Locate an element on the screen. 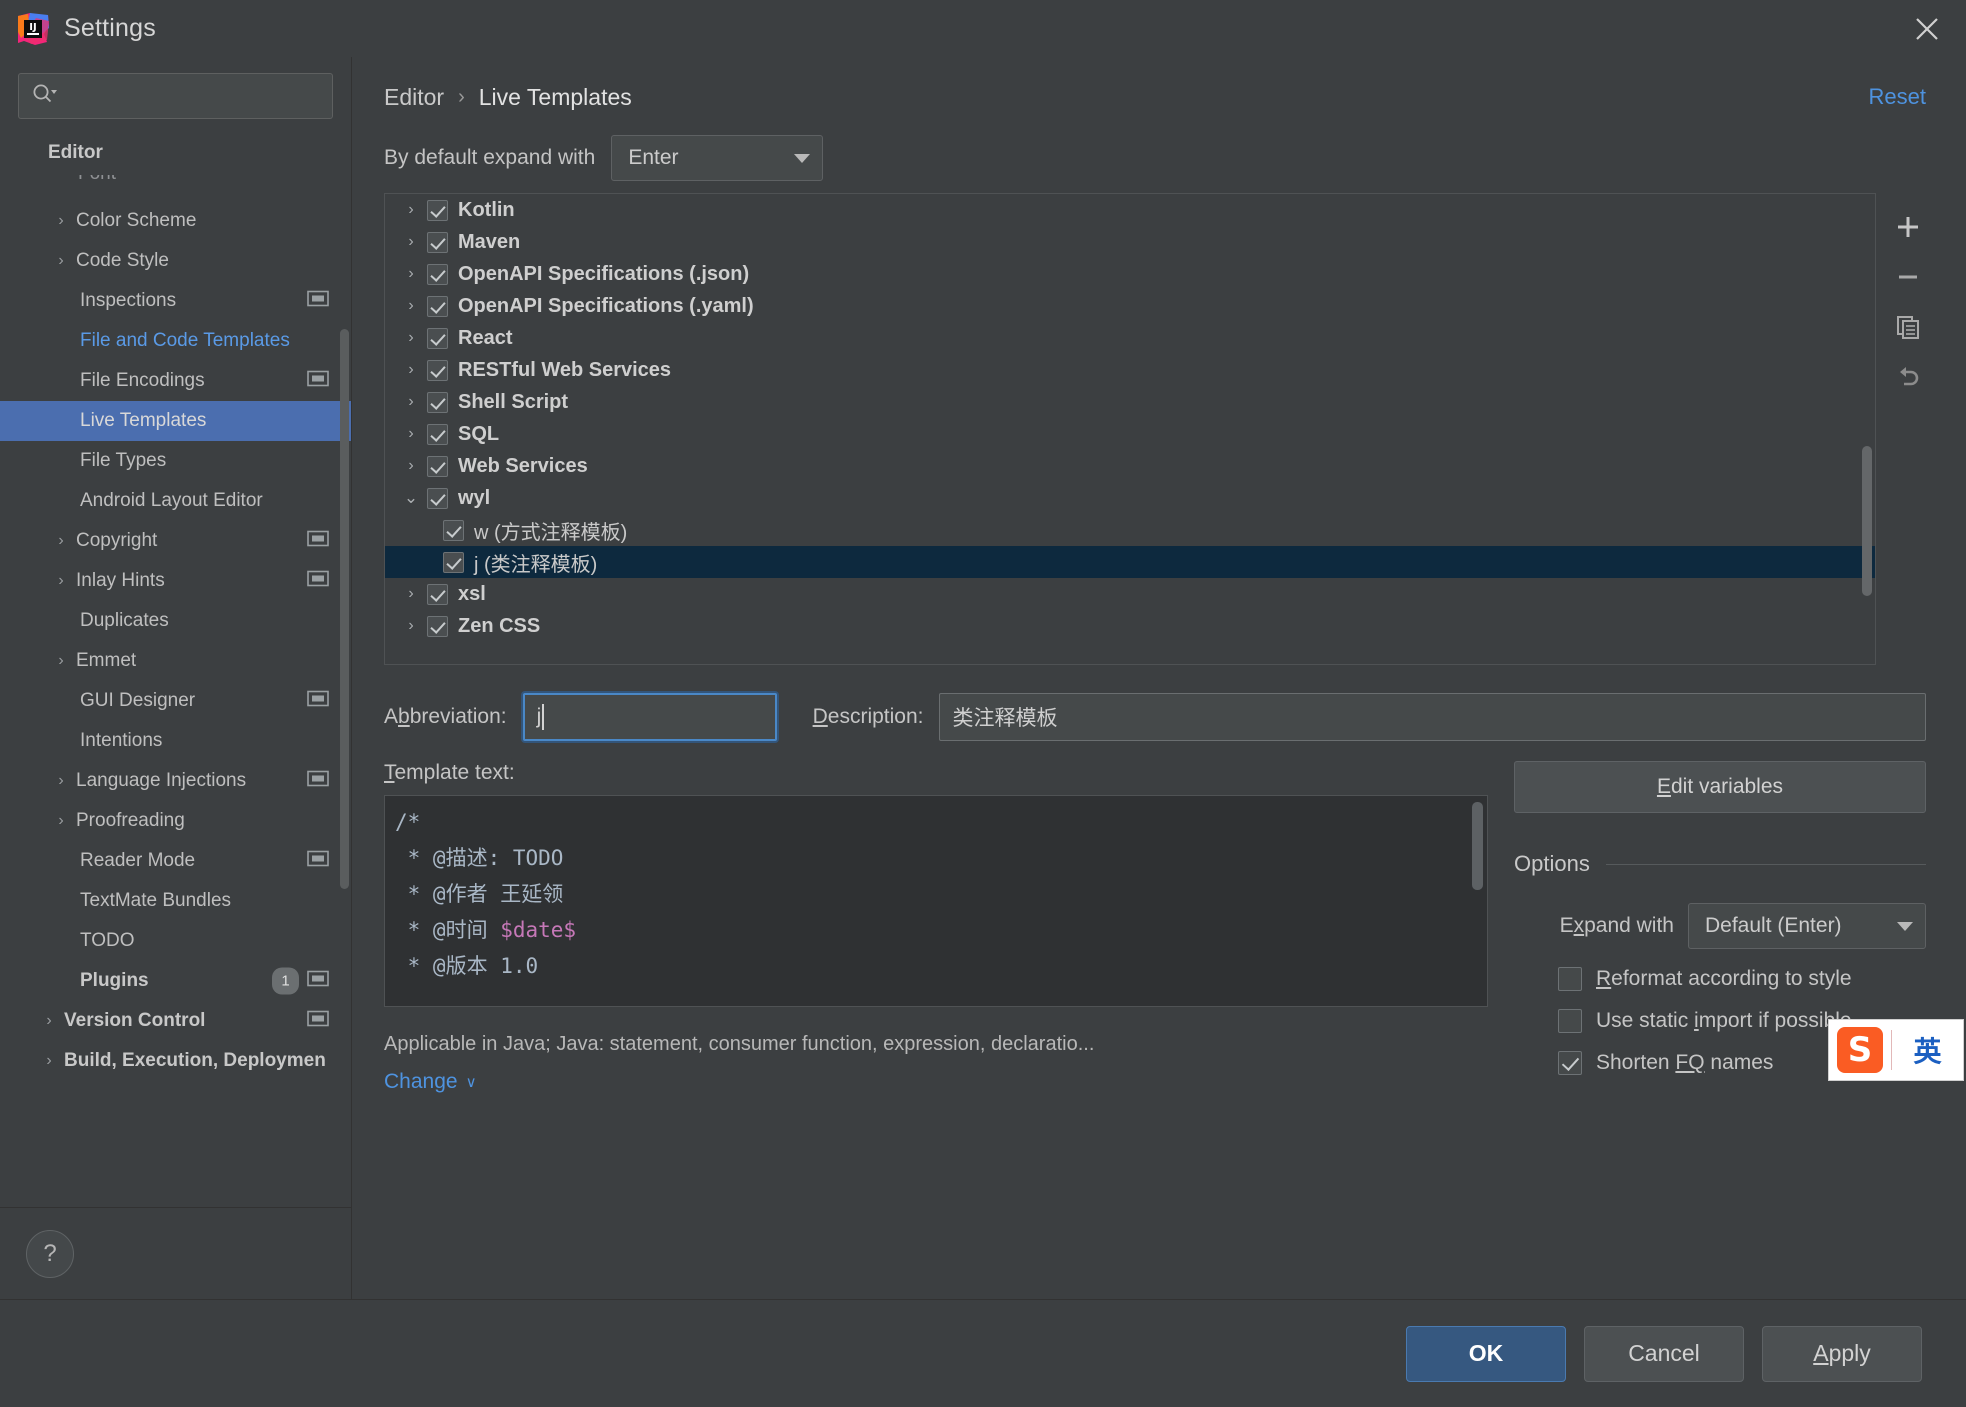  sidebar-item-font: Font is located at coordinates (175, 188).